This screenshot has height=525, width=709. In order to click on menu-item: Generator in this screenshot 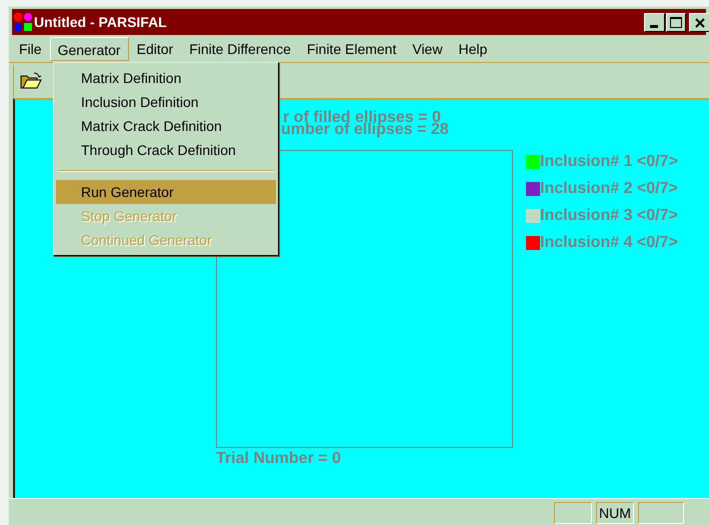, I will do `click(89, 49)`.